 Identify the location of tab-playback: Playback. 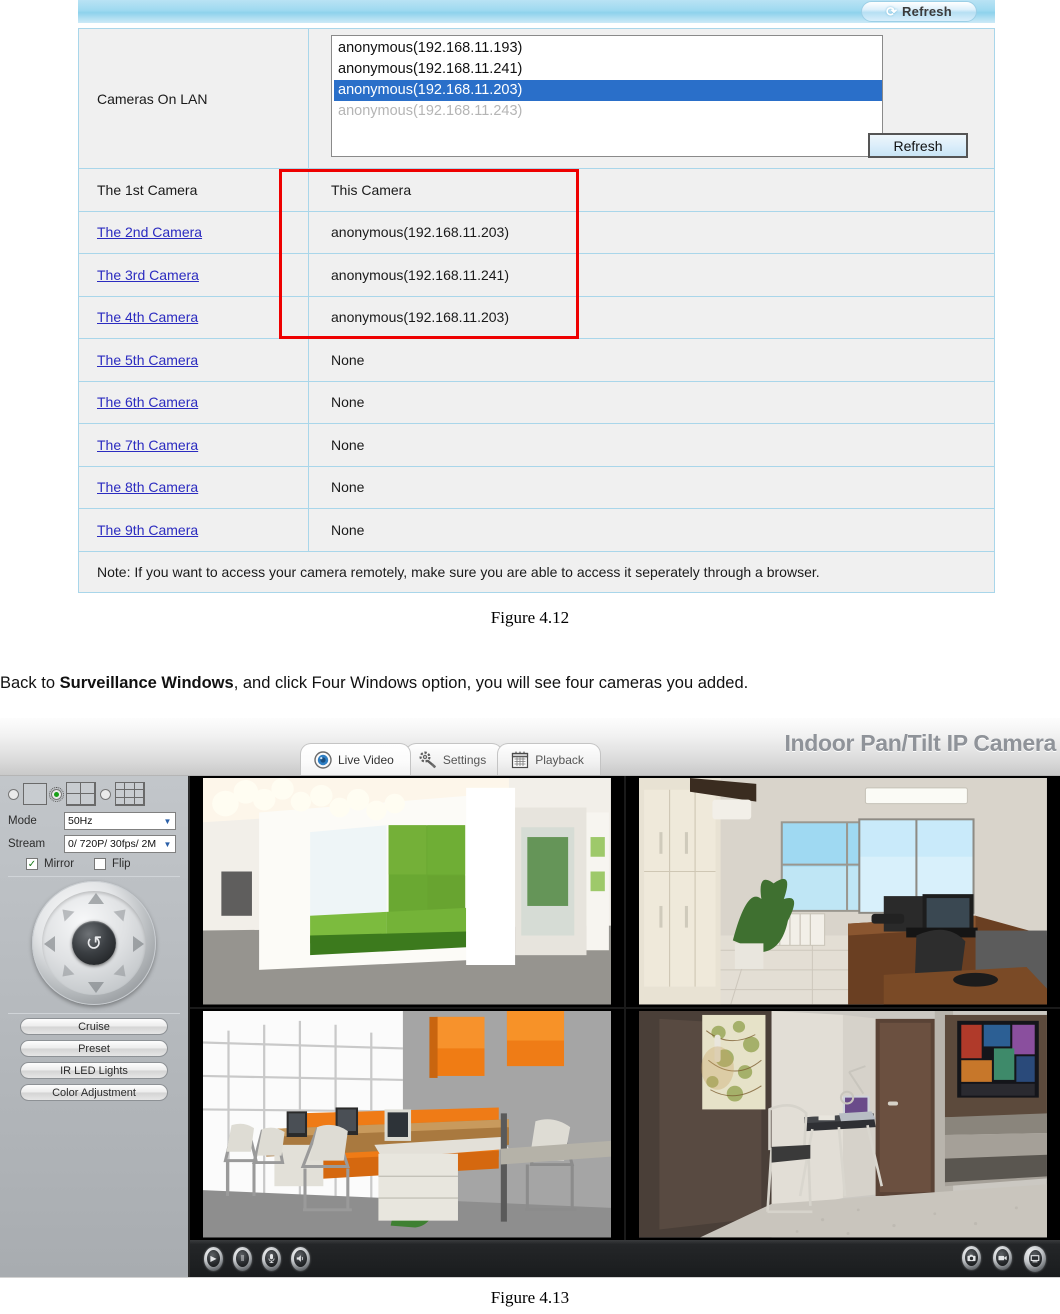
(549, 759).